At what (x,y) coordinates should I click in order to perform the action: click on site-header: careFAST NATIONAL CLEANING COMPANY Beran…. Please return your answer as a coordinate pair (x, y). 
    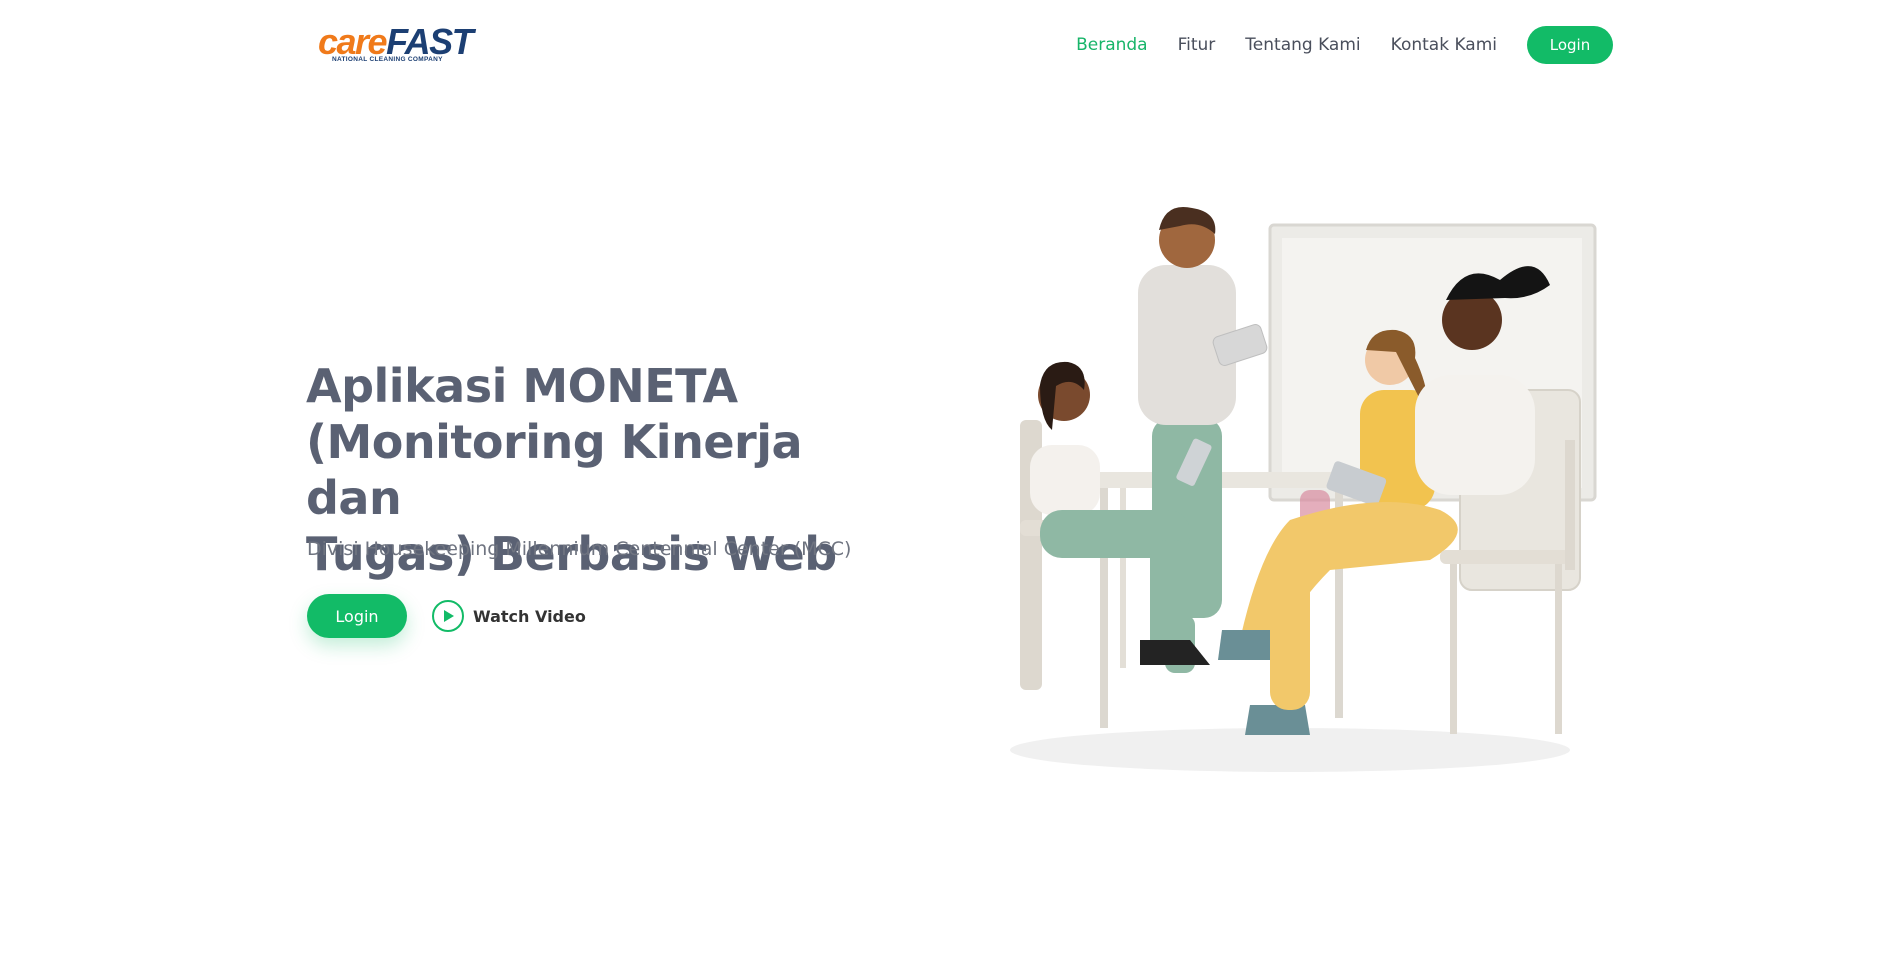
    Looking at the image, I should click on (950, 44).